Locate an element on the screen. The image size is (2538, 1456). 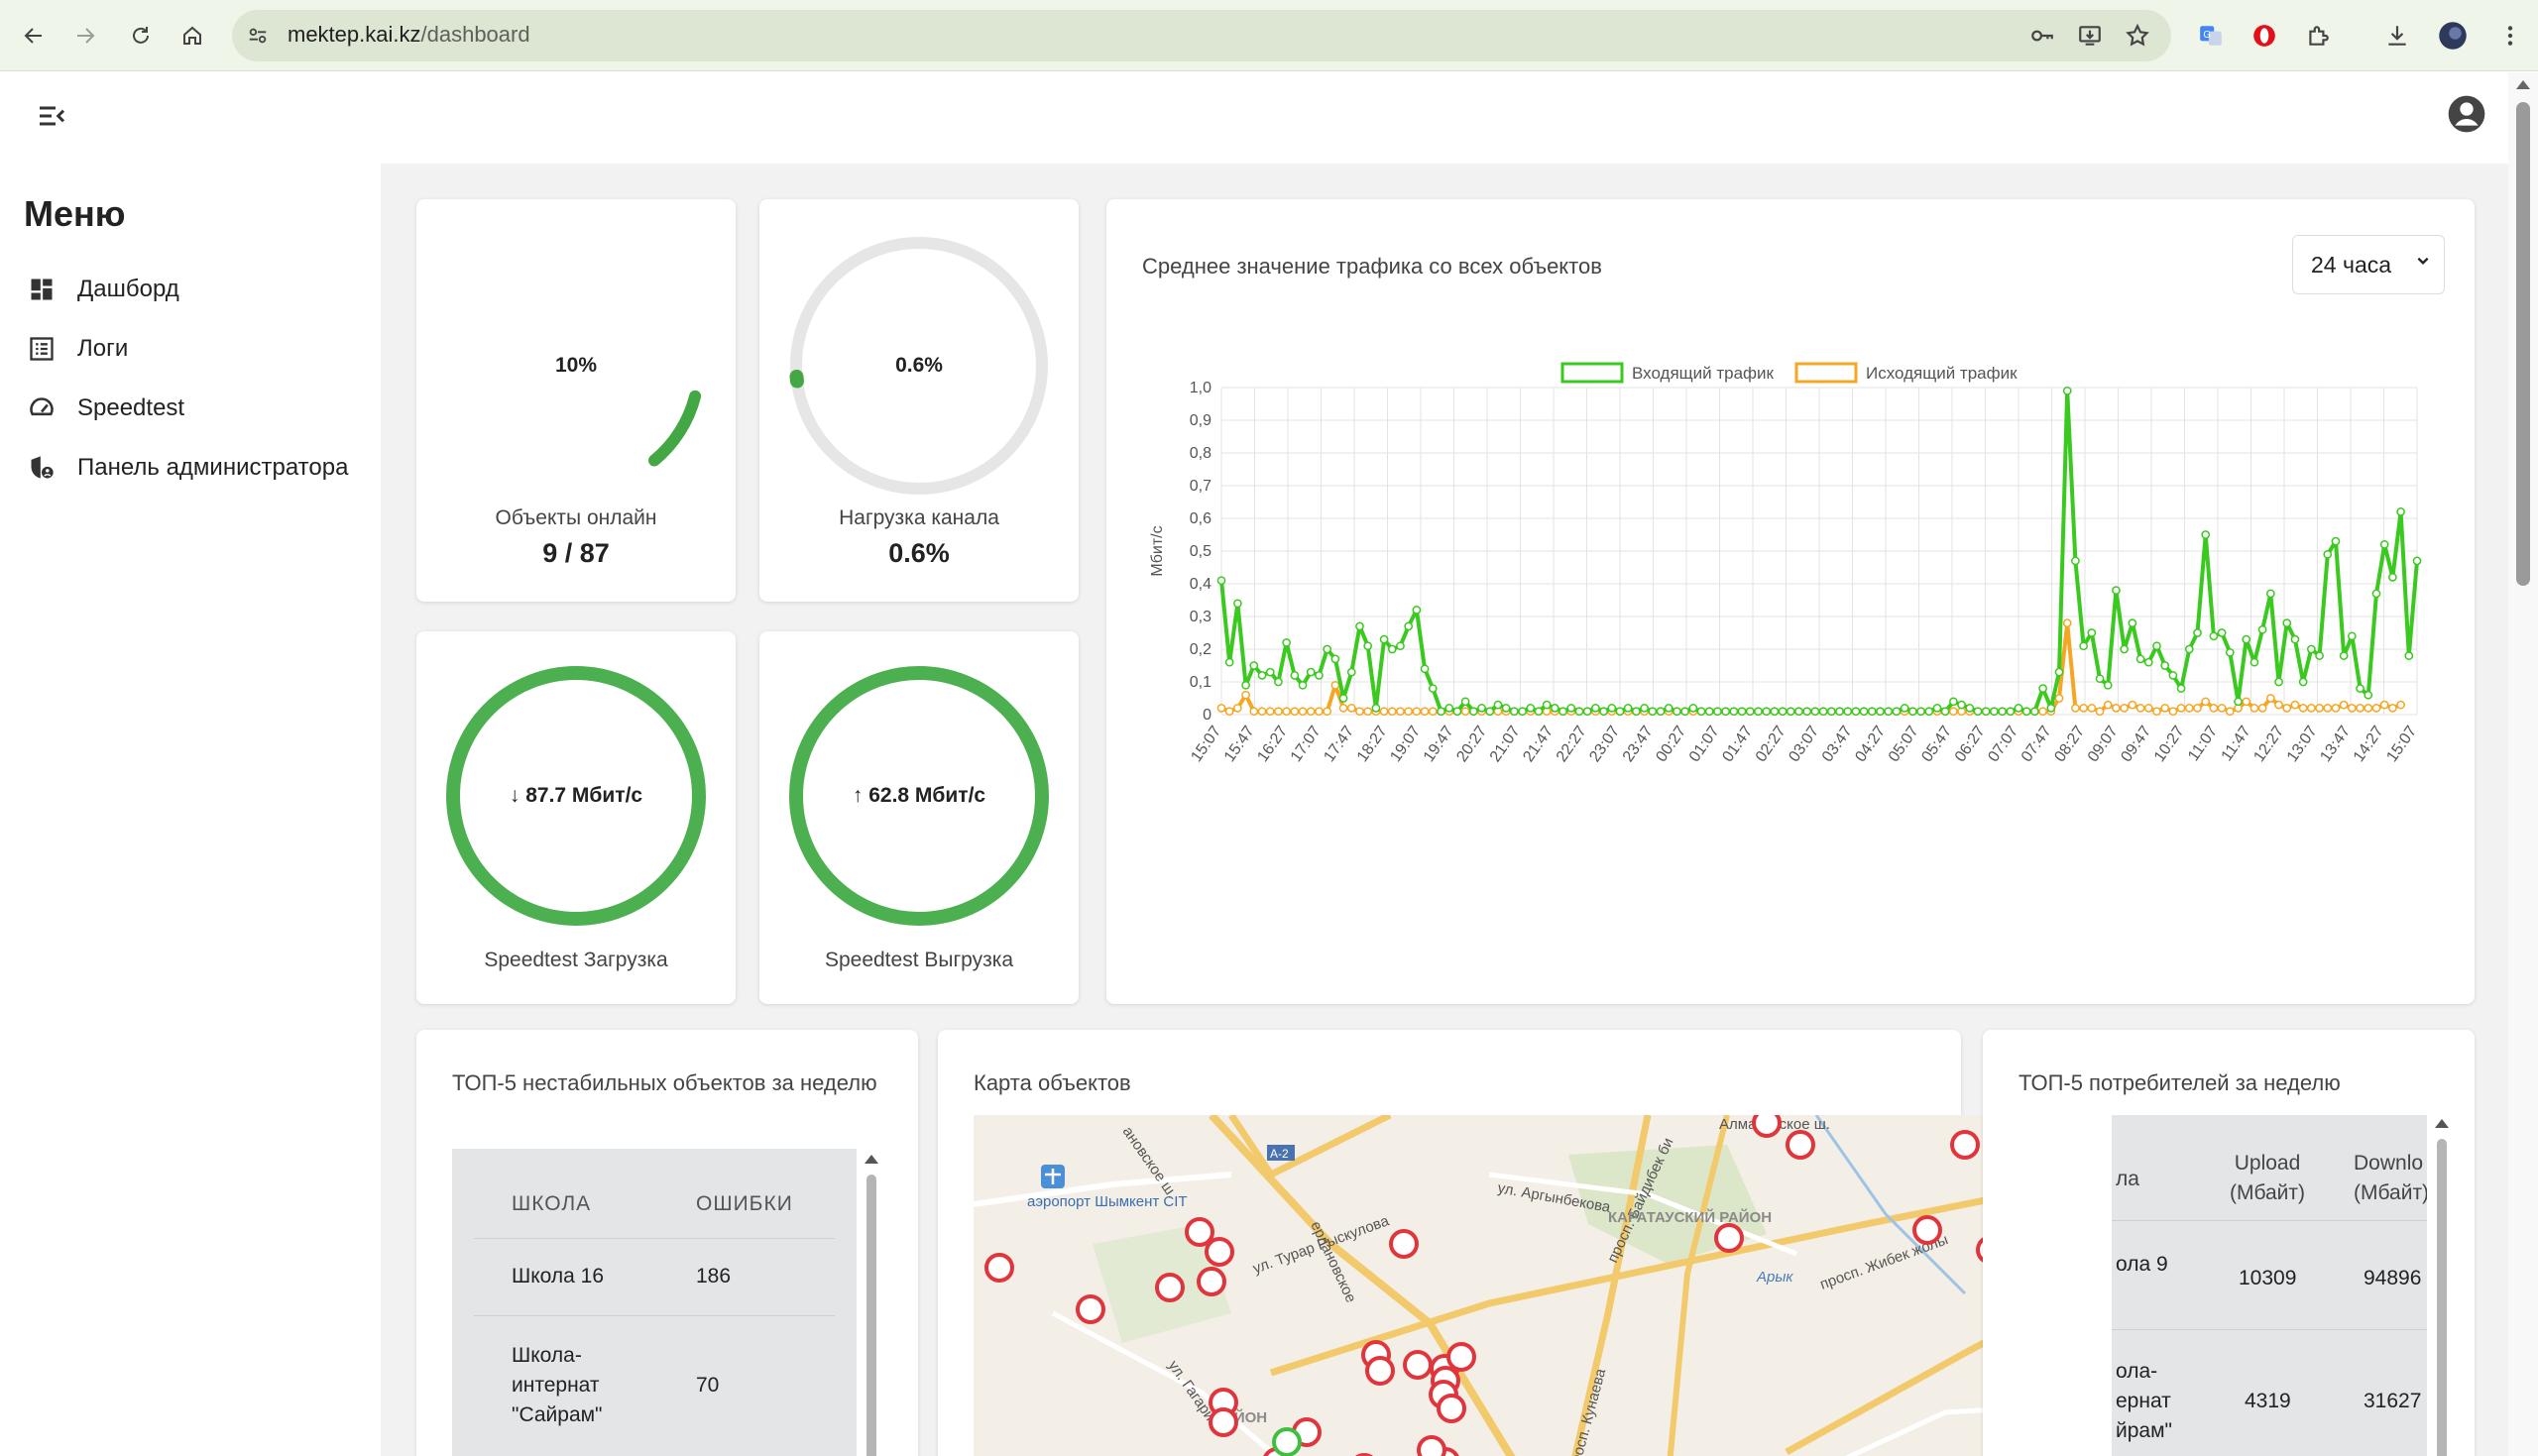
sidebar-toggle-icon is located at coordinates (51, 118).